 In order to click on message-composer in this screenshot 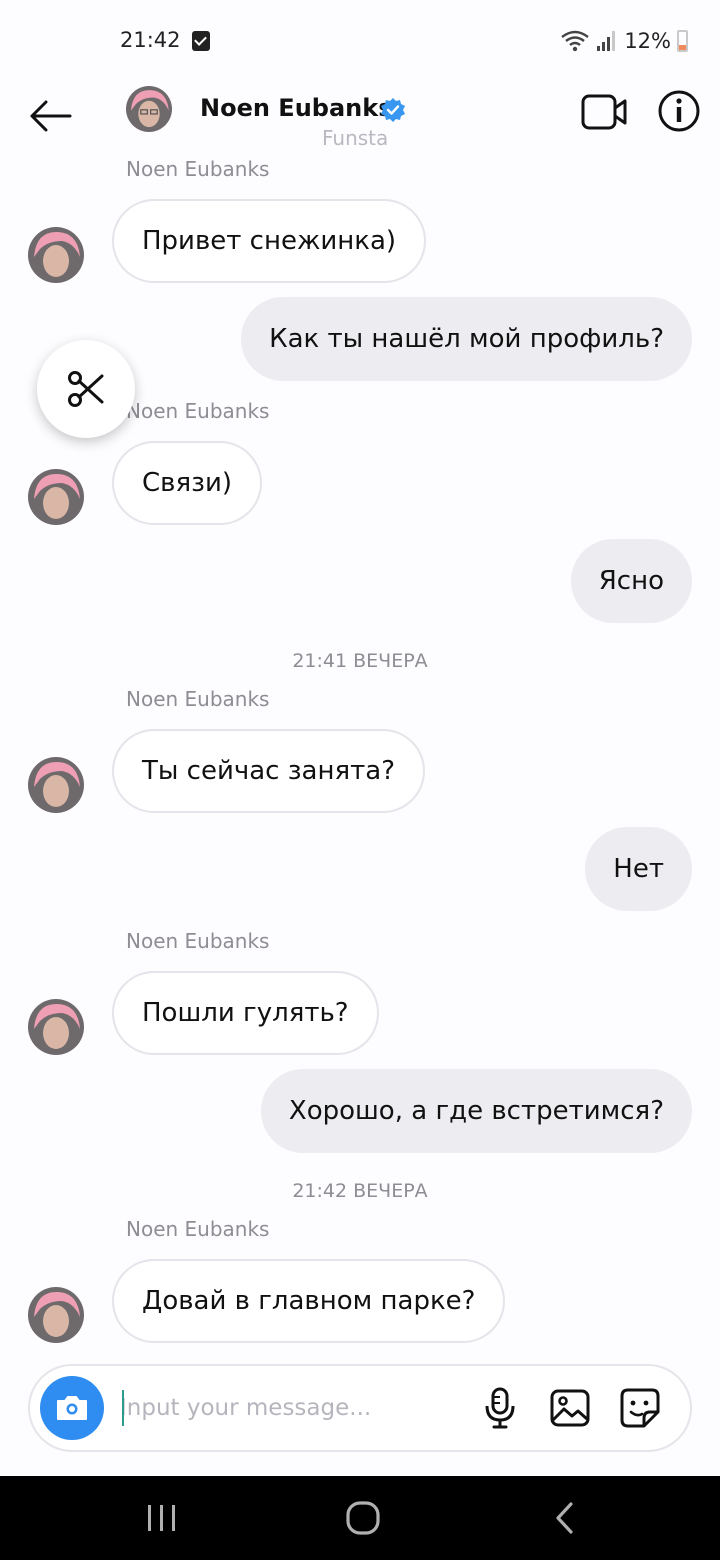, I will do `click(360, 1408)`.